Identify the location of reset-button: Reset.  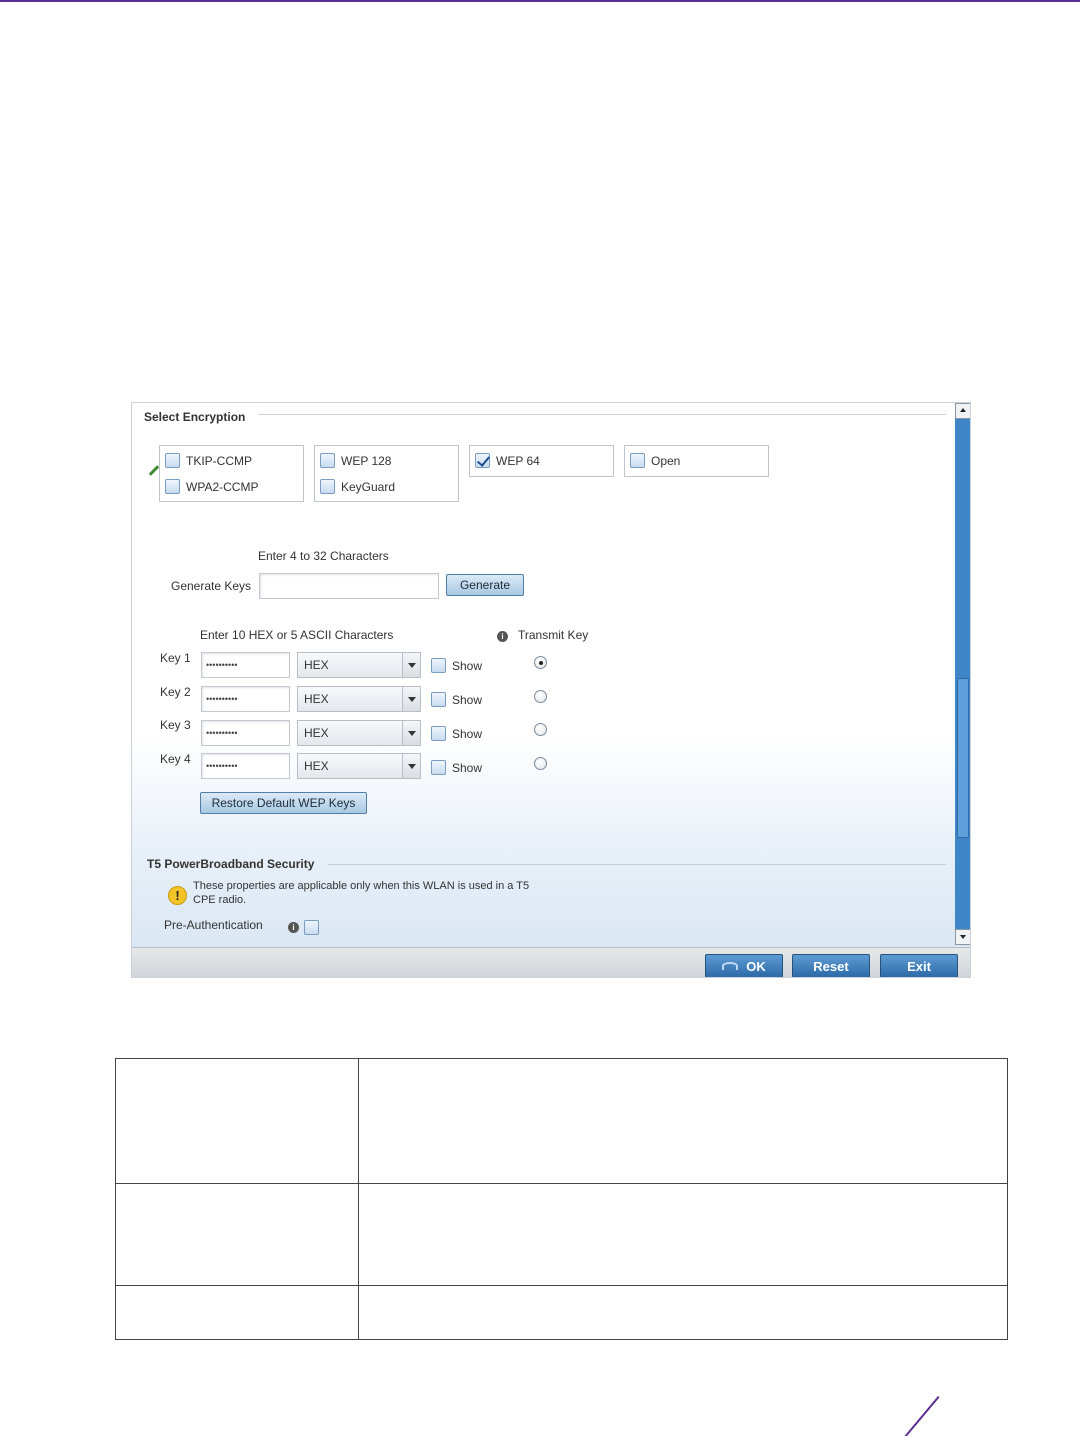
(831, 965).